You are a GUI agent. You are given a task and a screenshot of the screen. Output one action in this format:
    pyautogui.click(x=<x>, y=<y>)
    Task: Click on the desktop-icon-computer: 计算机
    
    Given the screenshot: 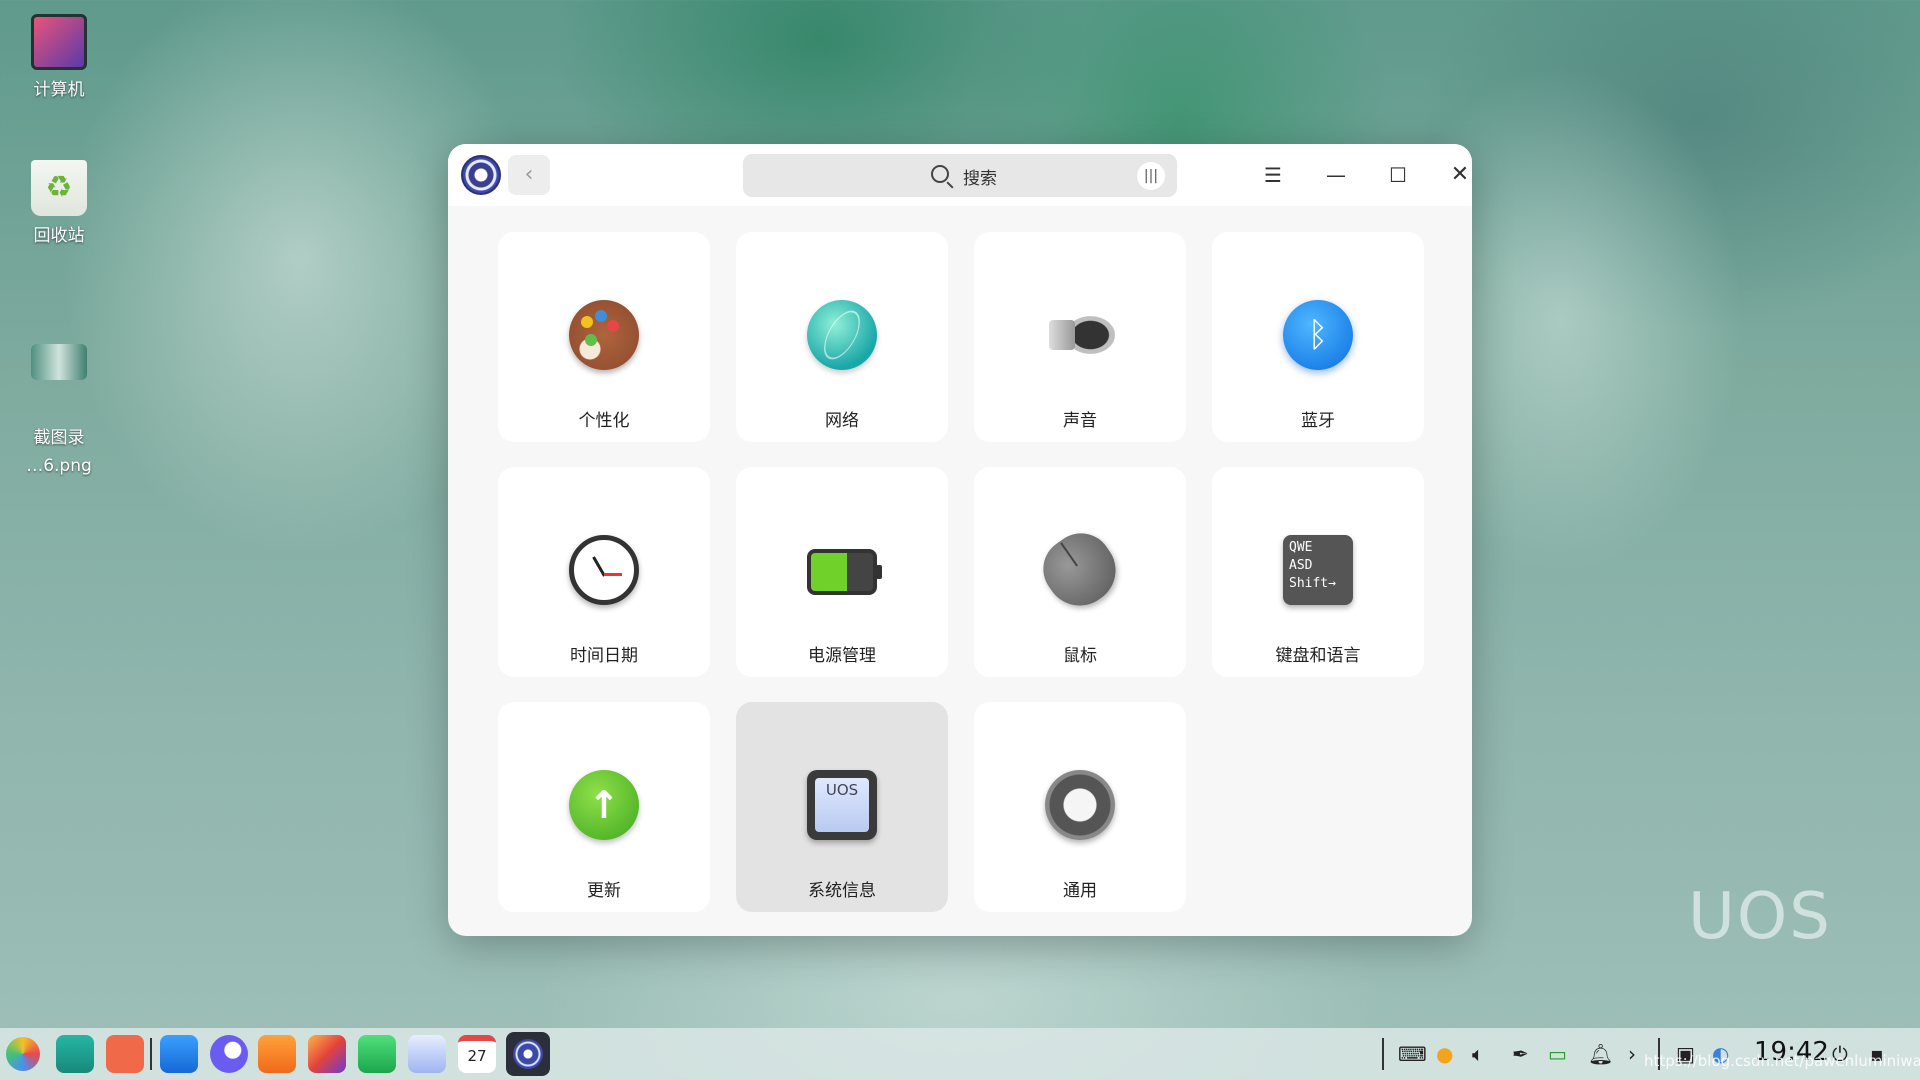 What is the action you would take?
    pyautogui.click(x=59, y=59)
    